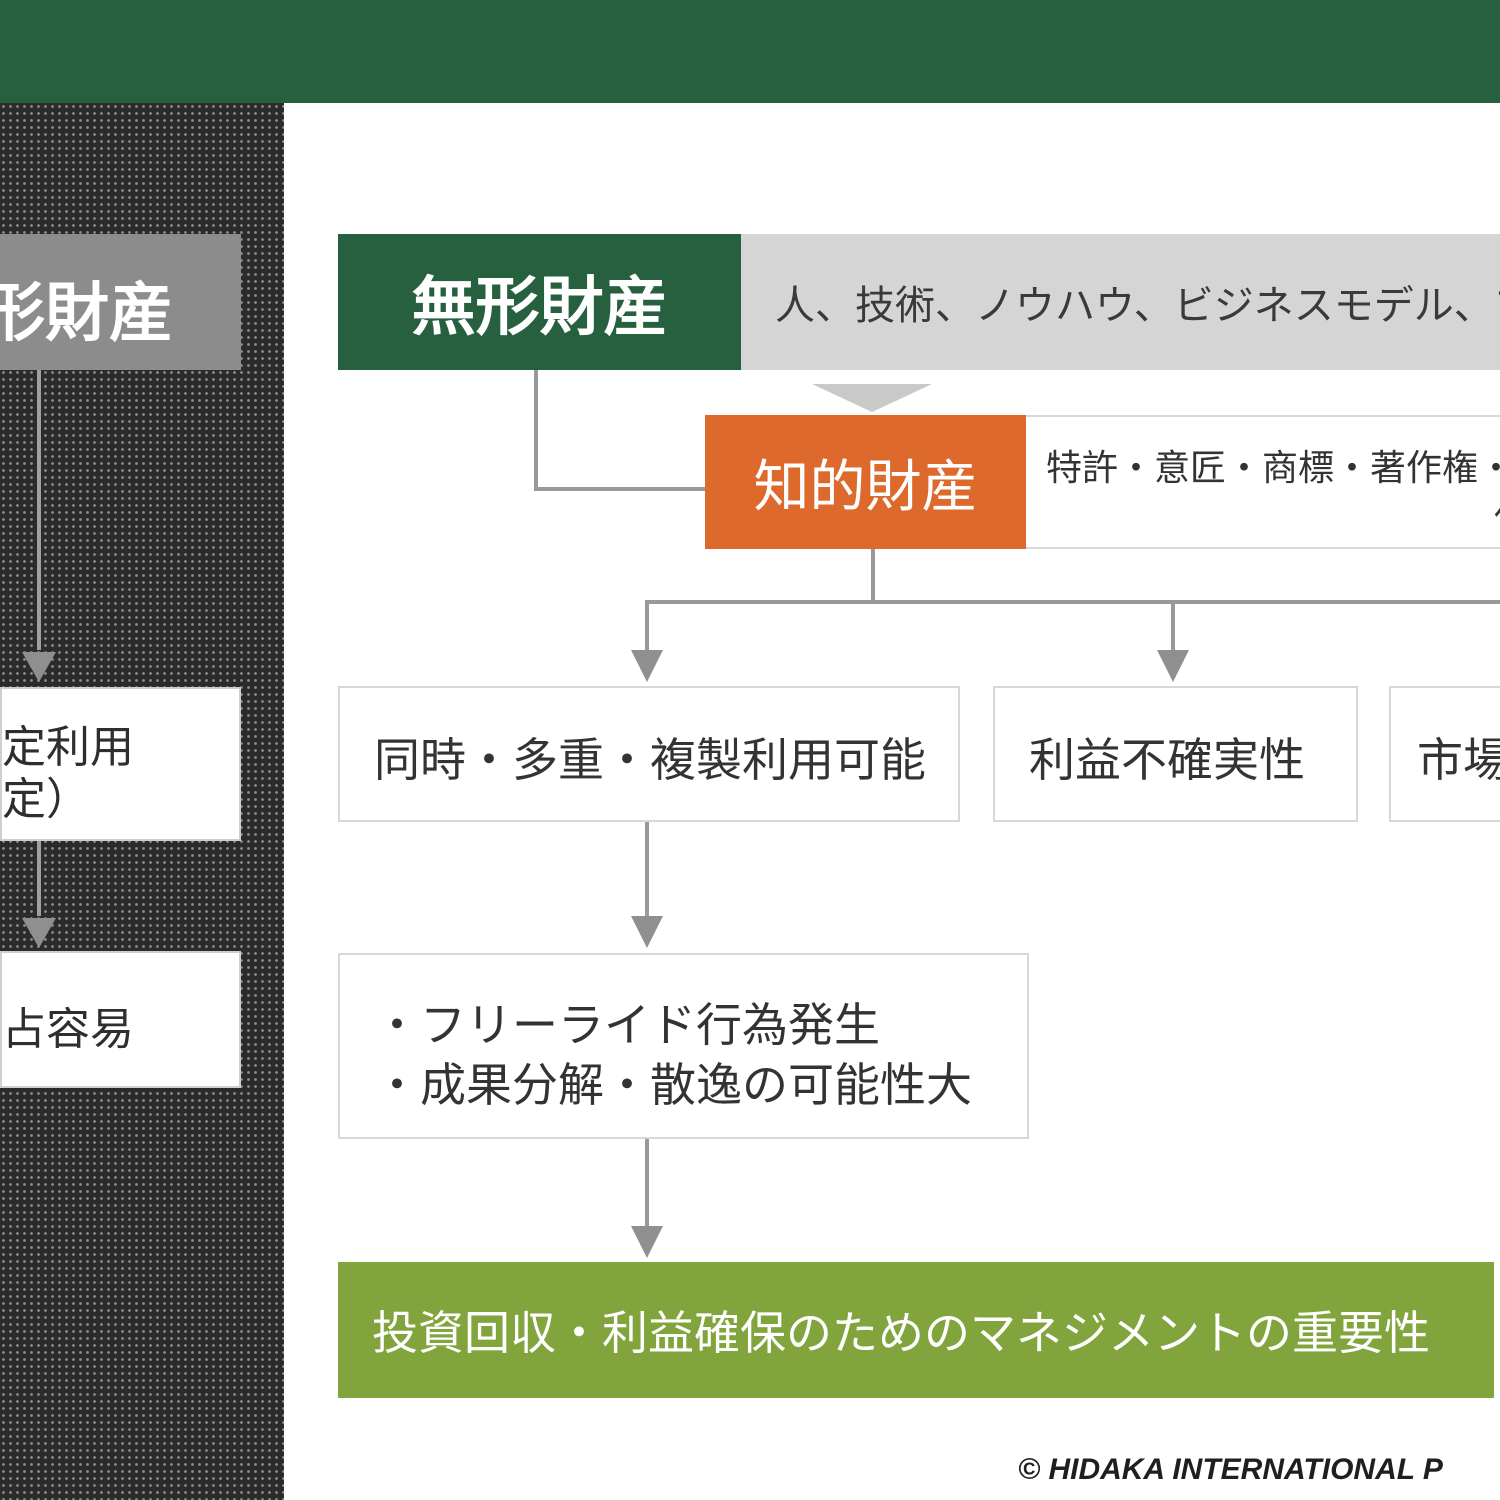 The image size is (1500, 1500). Describe the element at coordinates (872, 398) in the screenshot. I see `chevron-arrow` at that location.